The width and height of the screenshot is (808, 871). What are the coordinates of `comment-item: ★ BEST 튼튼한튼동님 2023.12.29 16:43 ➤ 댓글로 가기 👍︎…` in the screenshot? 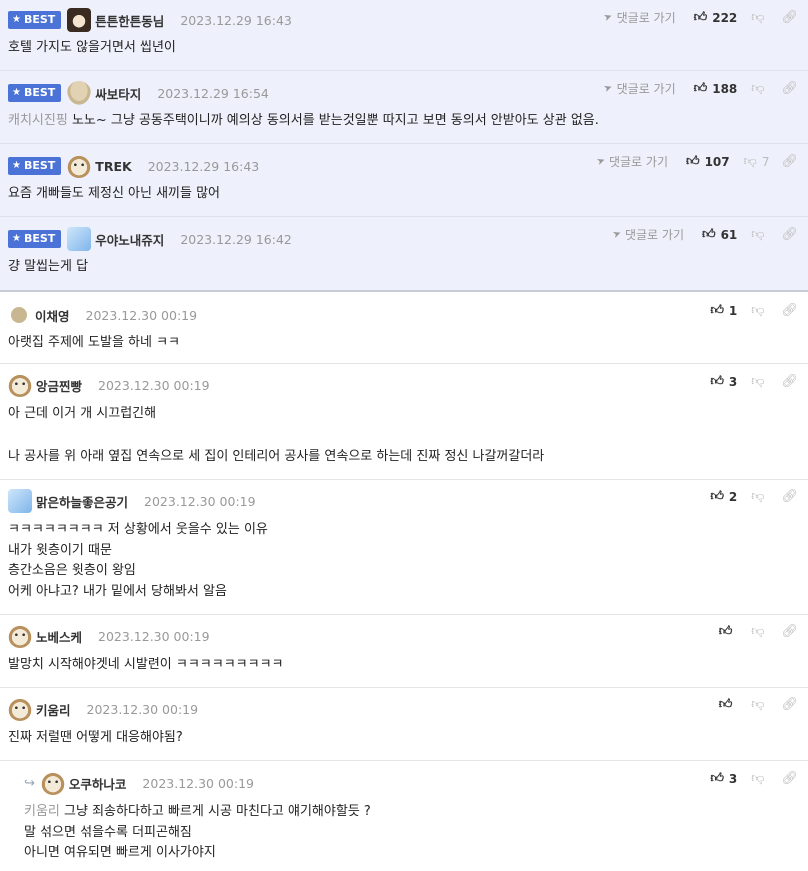 It's located at (404, 35).